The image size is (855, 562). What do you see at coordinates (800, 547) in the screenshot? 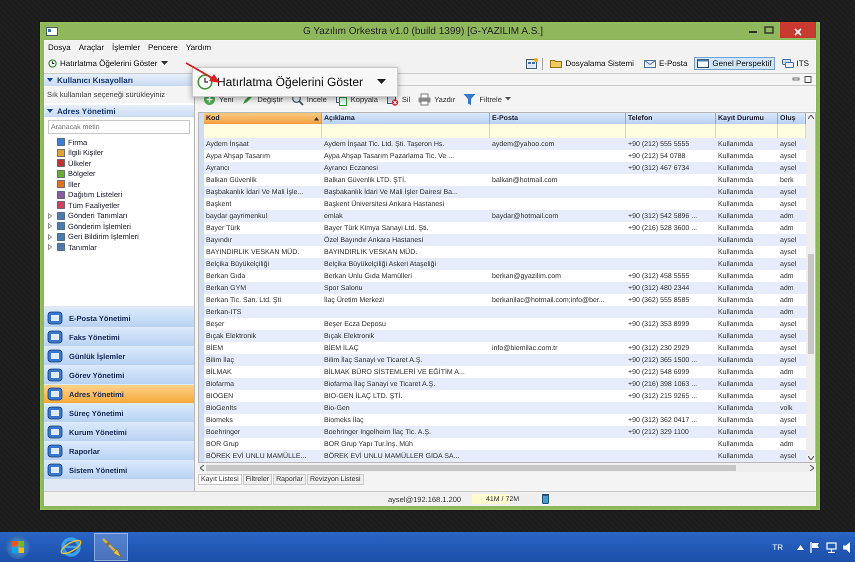
I see `chevron-up-icon` at bounding box center [800, 547].